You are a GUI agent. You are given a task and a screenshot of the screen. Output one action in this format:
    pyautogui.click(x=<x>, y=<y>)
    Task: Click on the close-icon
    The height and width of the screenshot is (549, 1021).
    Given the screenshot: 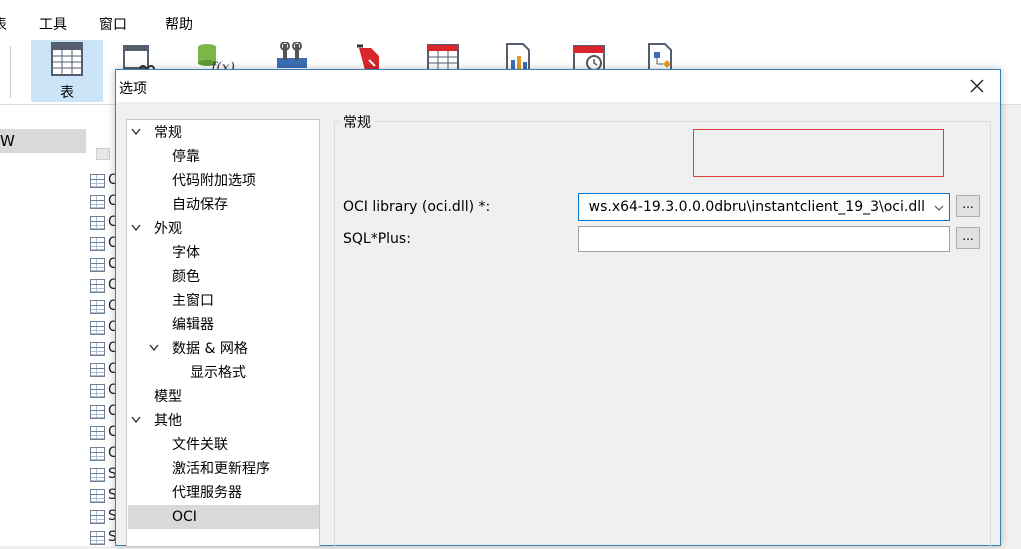 What is the action you would take?
    pyautogui.click(x=977, y=86)
    